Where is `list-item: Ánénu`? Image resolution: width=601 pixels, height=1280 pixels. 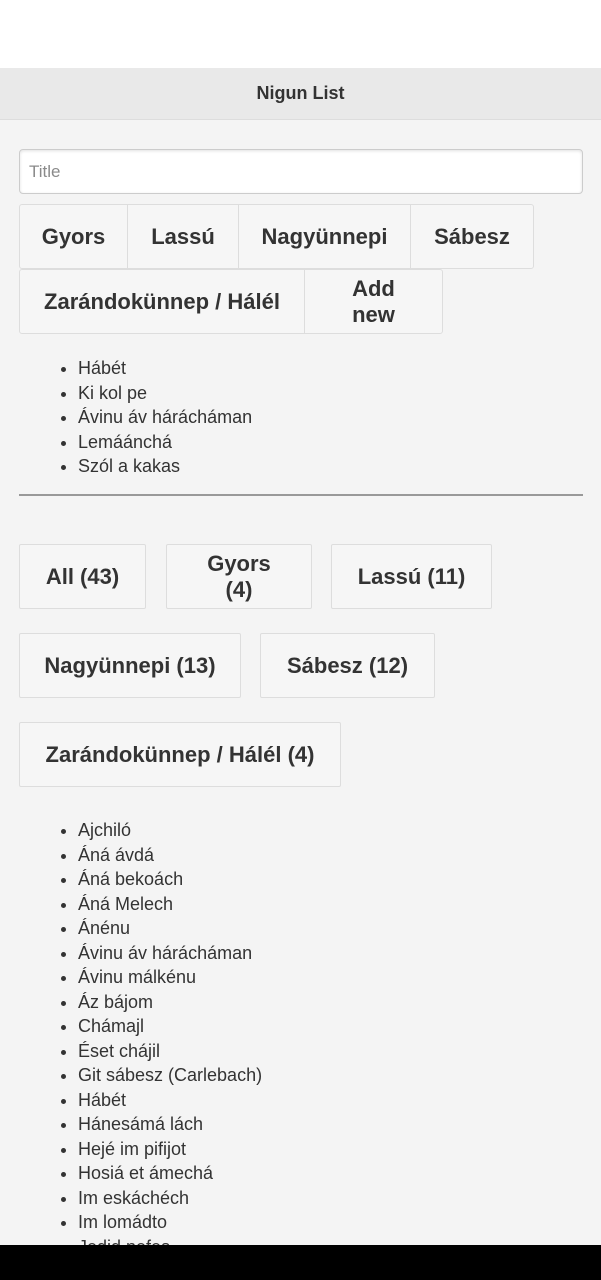
list-item: Ánénu is located at coordinates (170, 928).